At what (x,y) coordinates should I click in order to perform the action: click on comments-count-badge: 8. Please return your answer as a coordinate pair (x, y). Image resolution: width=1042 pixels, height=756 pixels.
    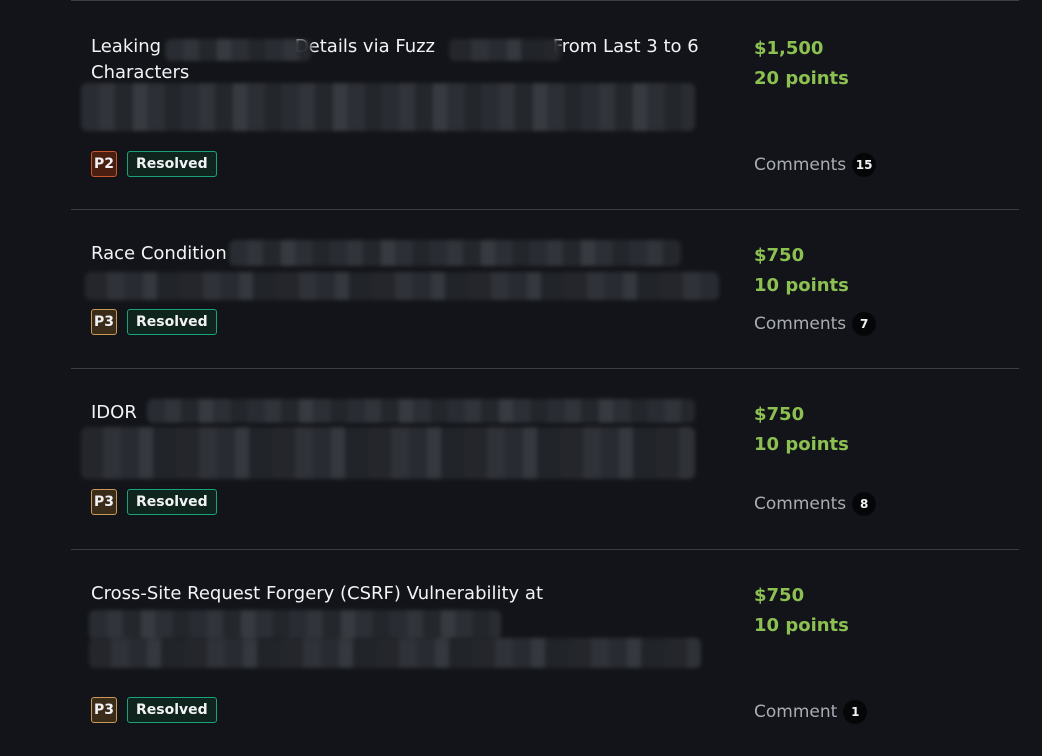
    Looking at the image, I should click on (864, 504).